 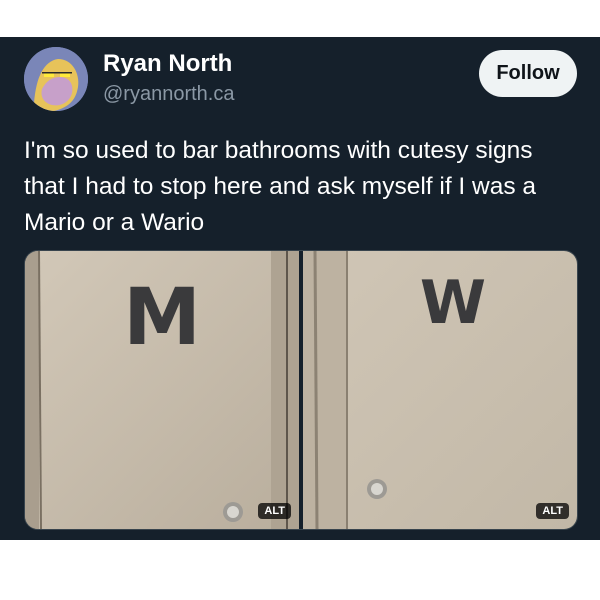 I want to click on avatar, so click(x=56, y=79).